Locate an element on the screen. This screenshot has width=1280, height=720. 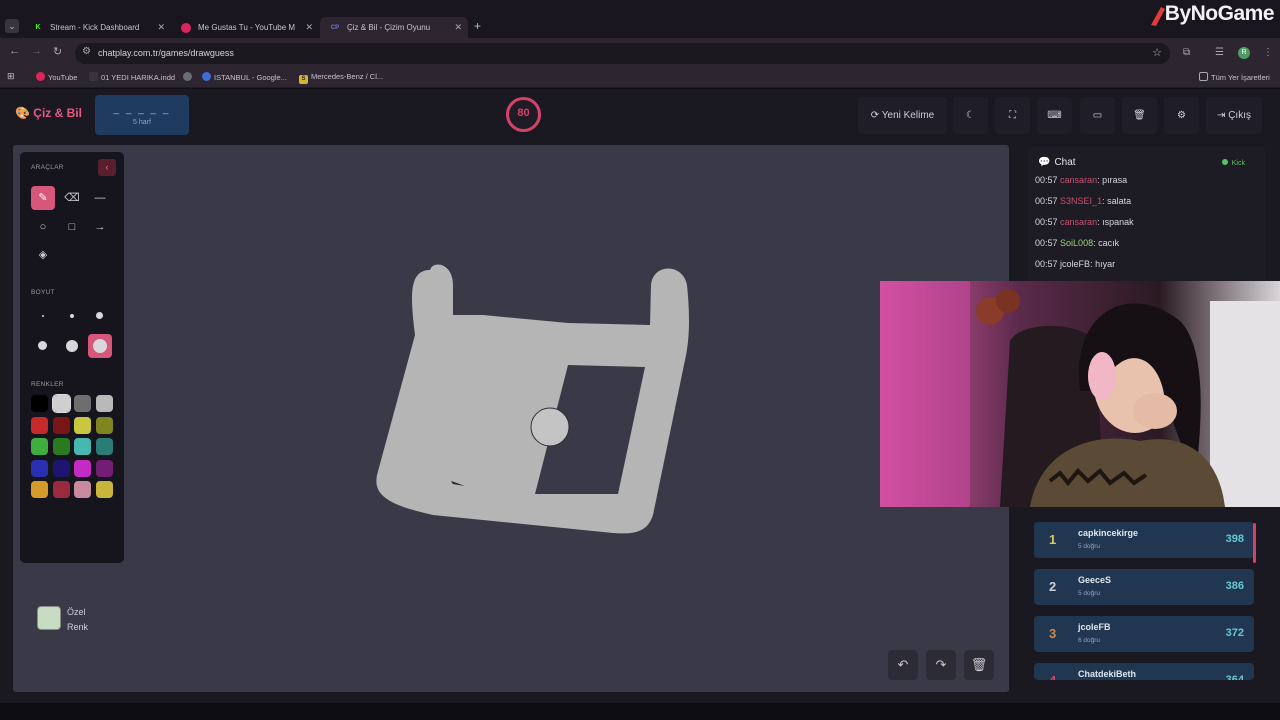
address-bar: ⚙ chatplay.com.tr/games/drawguess ☆ is located at coordinates (622, 53).